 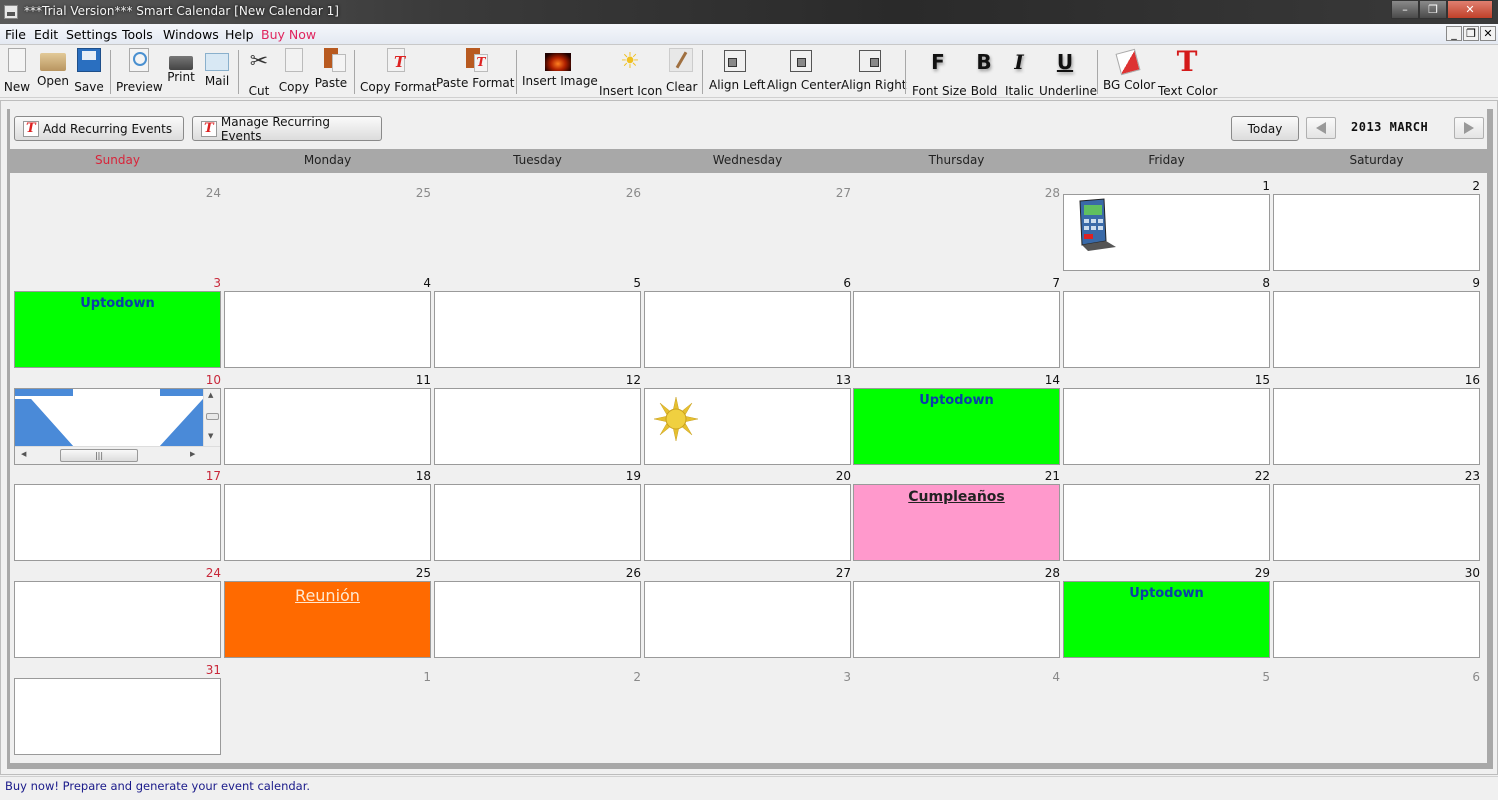 I want to click on align-center-button: Align Center, so click(x=804, y=72).